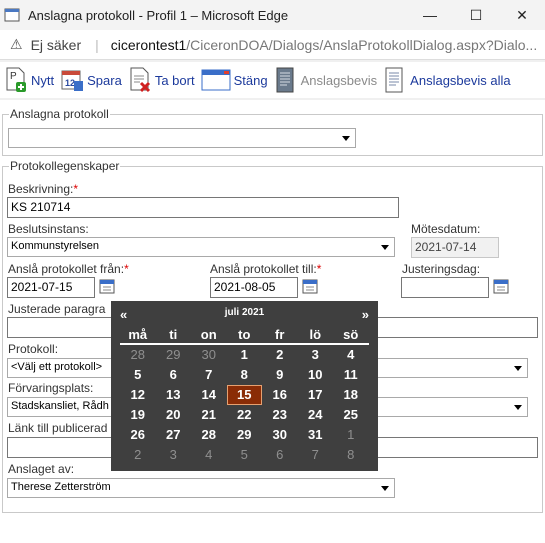  I want to click on post-to-input: 2021-08-05, so click(254, 287).